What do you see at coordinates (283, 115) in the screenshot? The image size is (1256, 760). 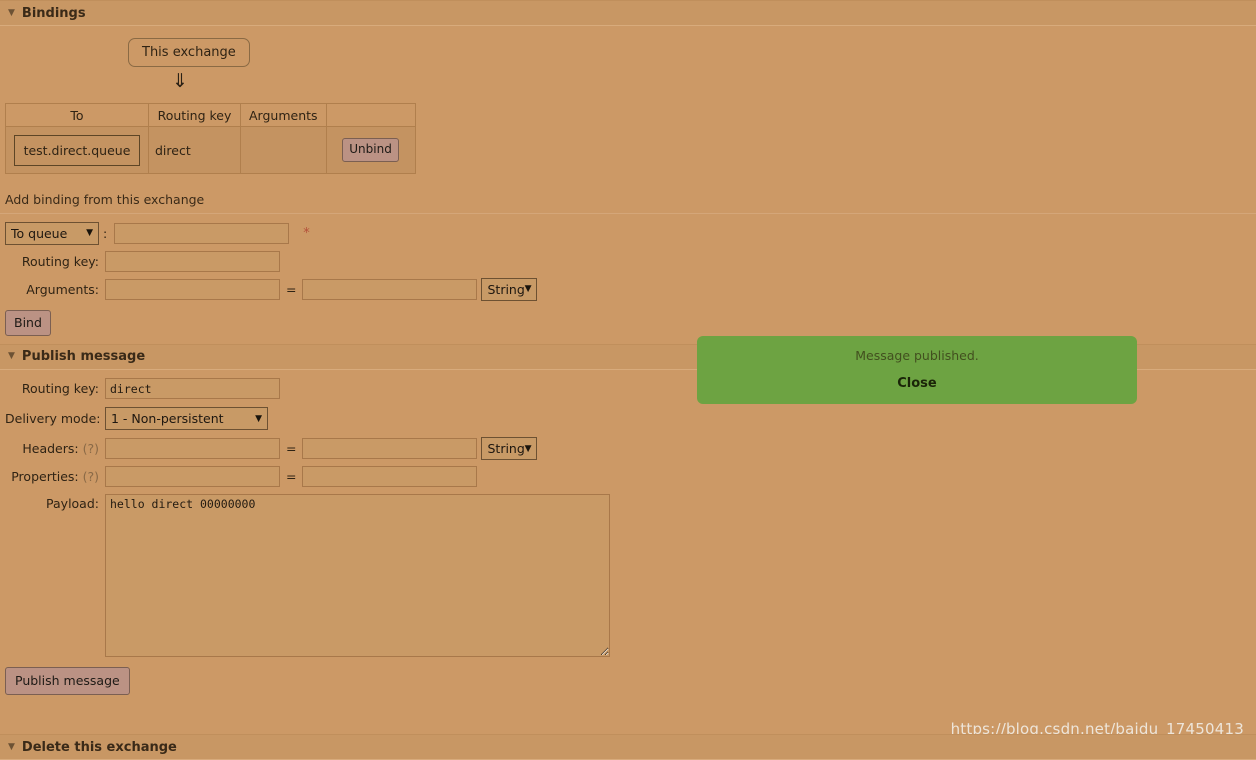 I see `column-header-arguments: Arguments` at bounding box center [283, 115].